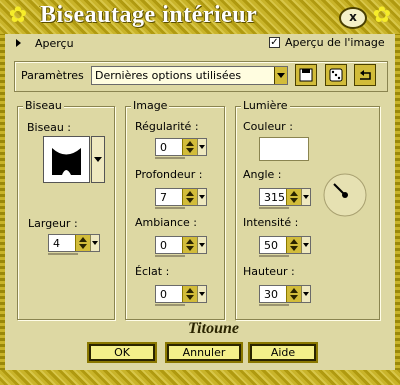 The width and height of the screenshot is (400, 385). Describe the element at coordinates (269, 271) in the screenshot. I see `light-elevation-label: Hauteur :` at that location.